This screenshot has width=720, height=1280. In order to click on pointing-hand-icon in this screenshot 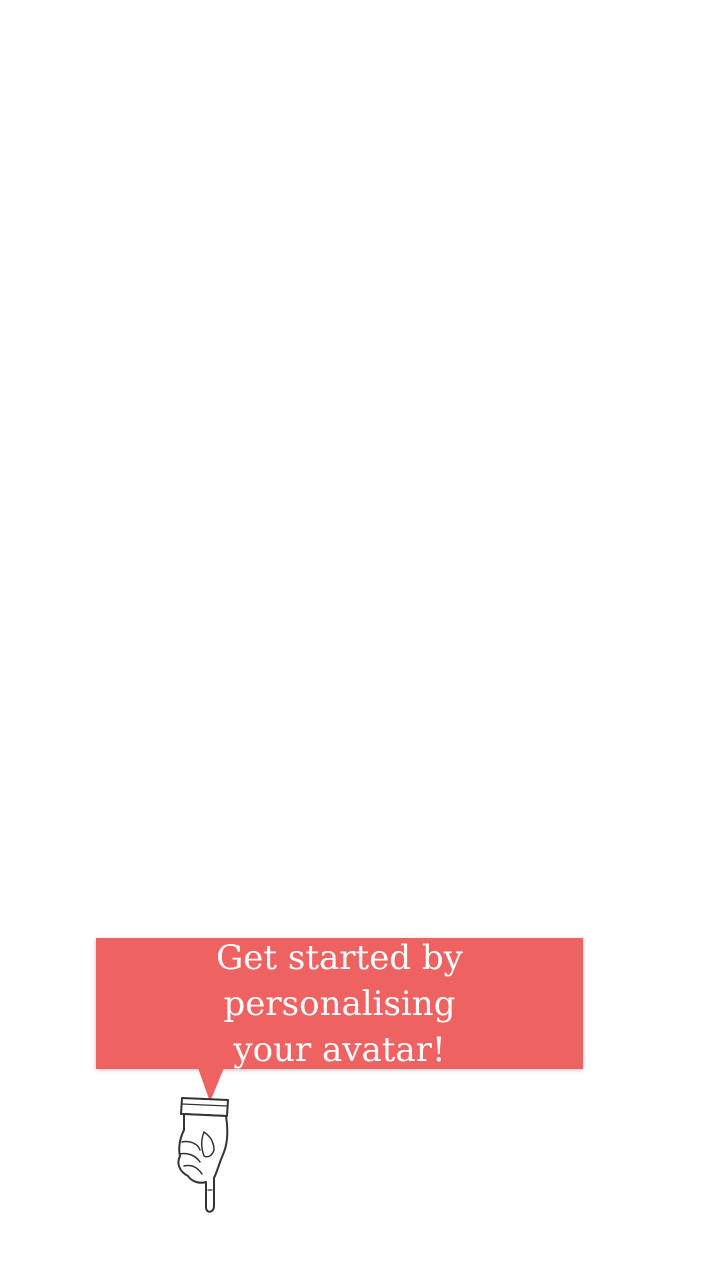, I will do `click(203, 1155)`.